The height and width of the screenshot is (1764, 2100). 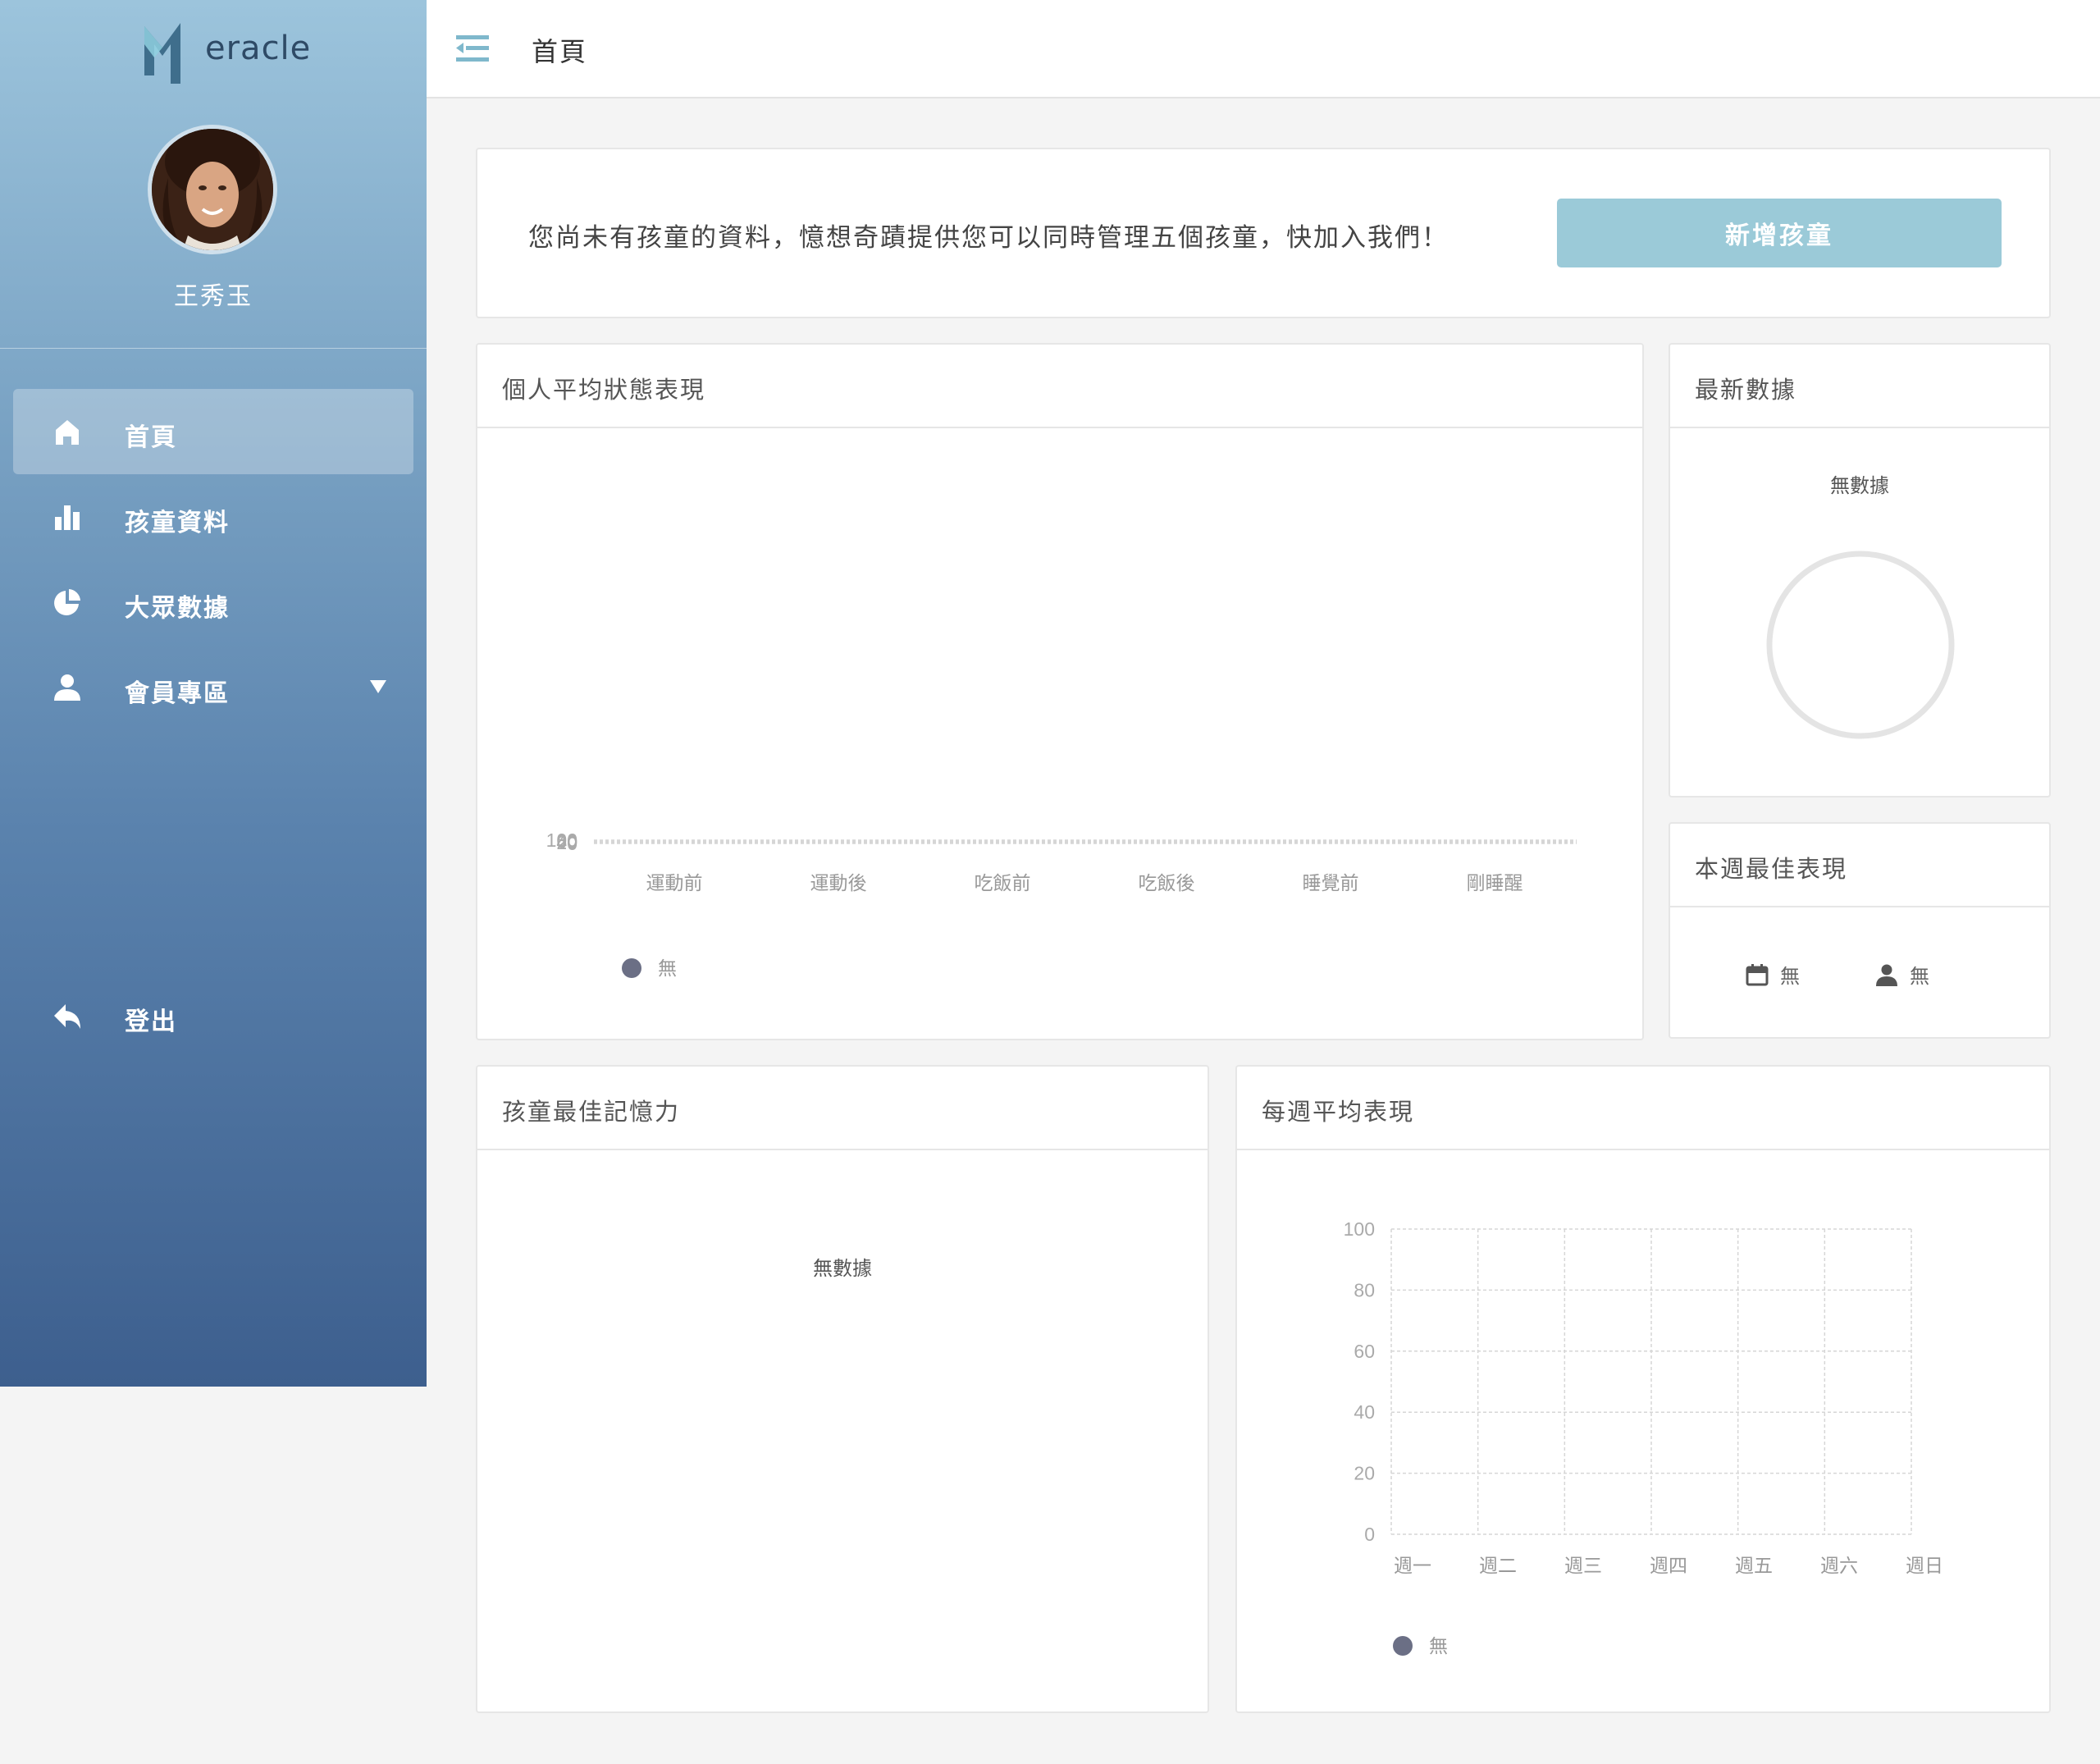 I want to click on best-date: 無, so click(x=1773, y=975).